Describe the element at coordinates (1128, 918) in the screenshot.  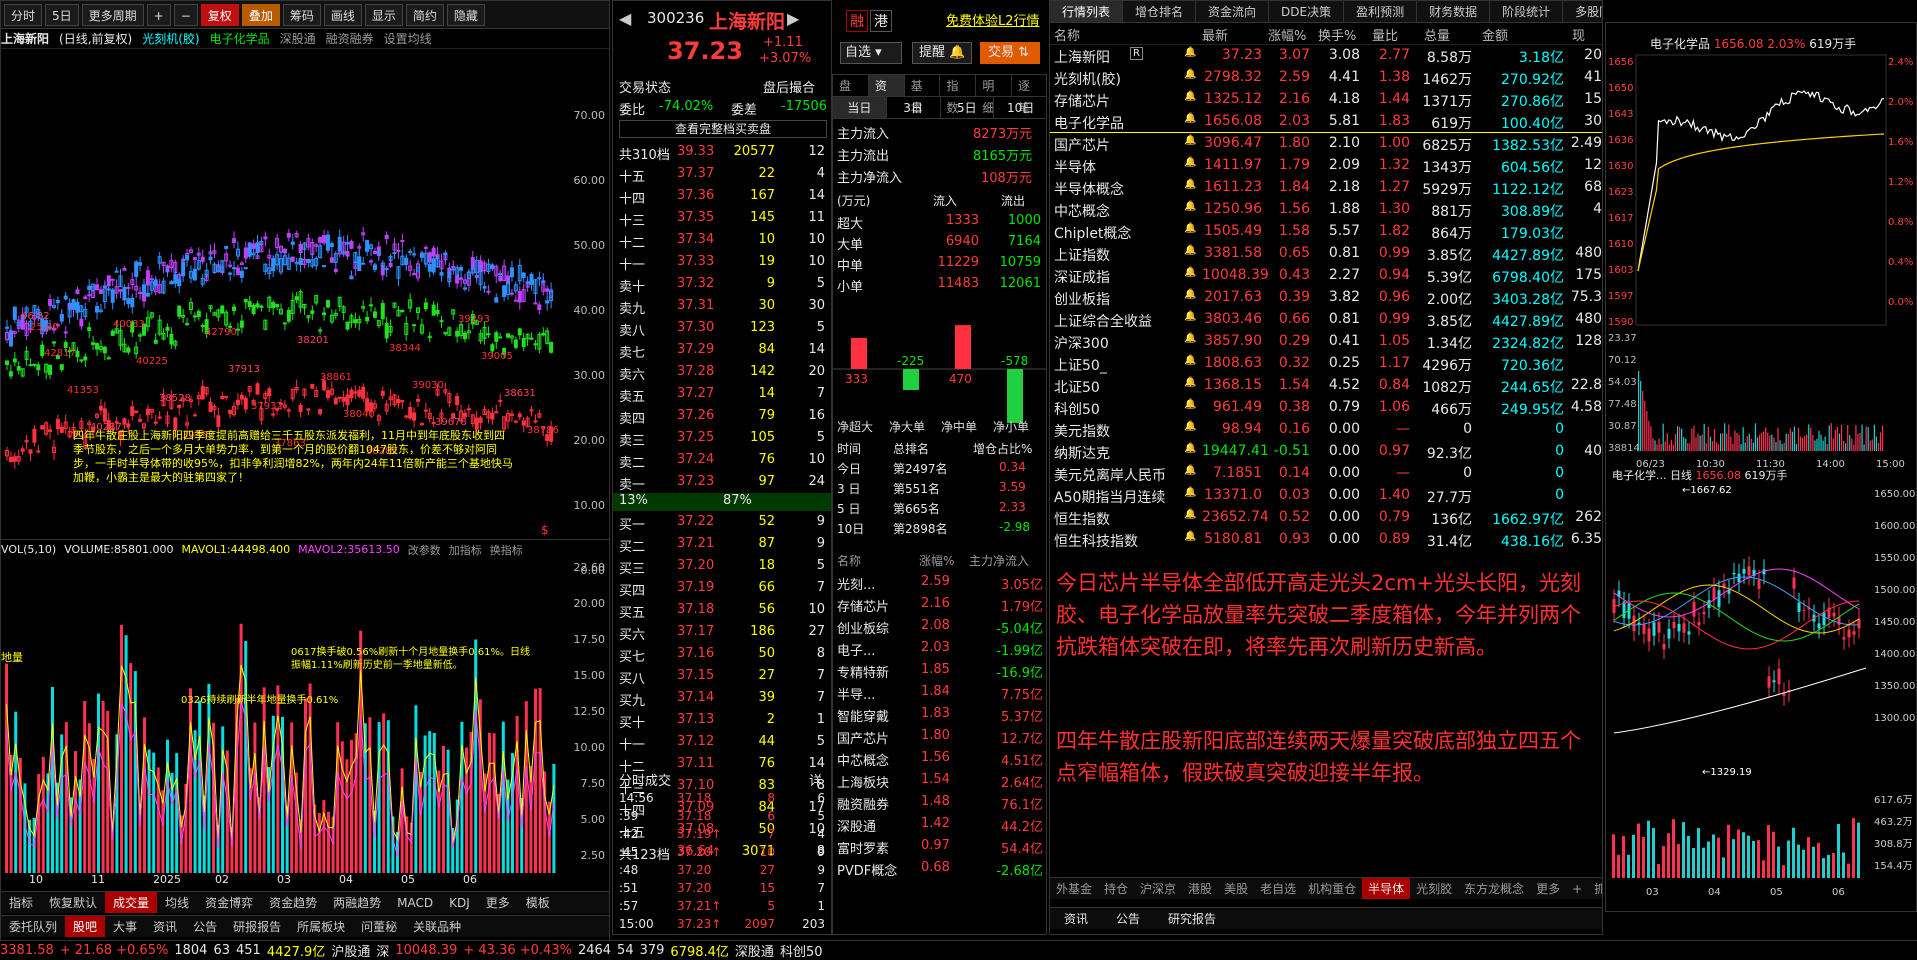
I see `list-info-tab-1: 公告` at that location.